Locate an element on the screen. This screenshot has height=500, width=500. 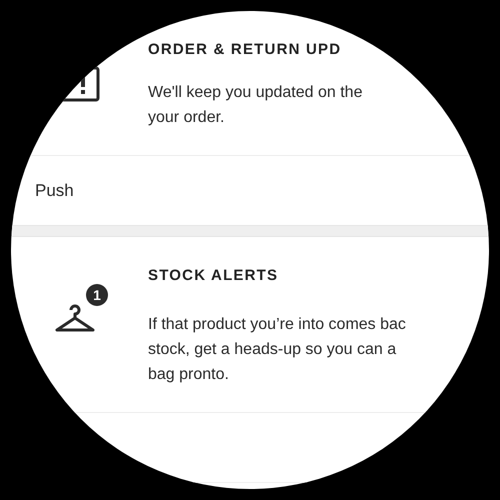
channel-label: Push is located at coordinates (54, 191).